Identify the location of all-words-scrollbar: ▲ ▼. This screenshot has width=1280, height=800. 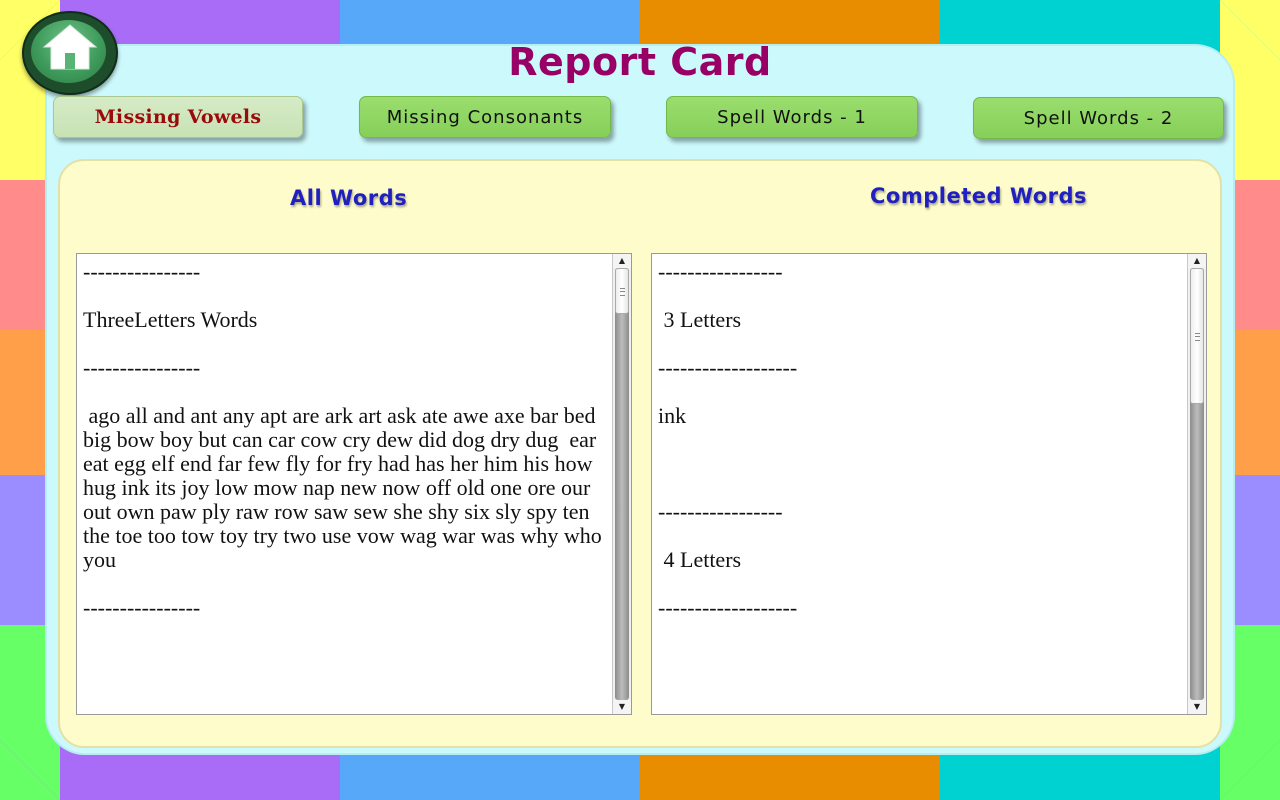
(621, 484).